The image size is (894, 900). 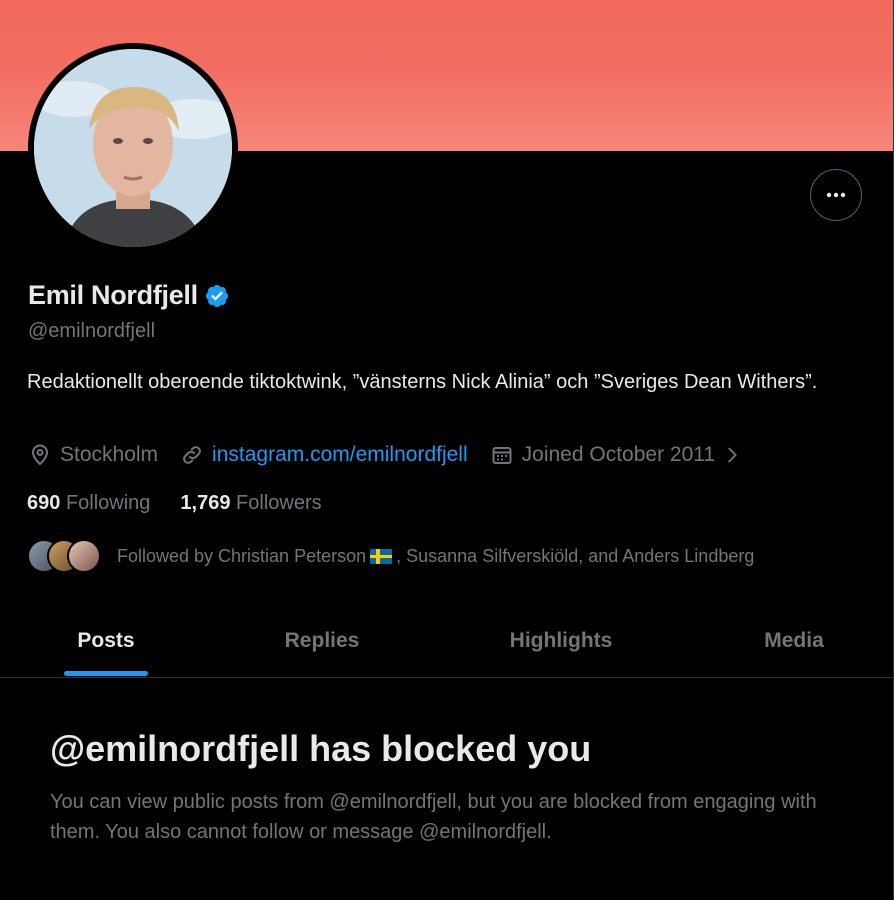 What do you see at coordinates (447, 641) in the screenshot?
I see `profile-tabs: Posts Replies Highlights Media` at bounding box center [447, 641].